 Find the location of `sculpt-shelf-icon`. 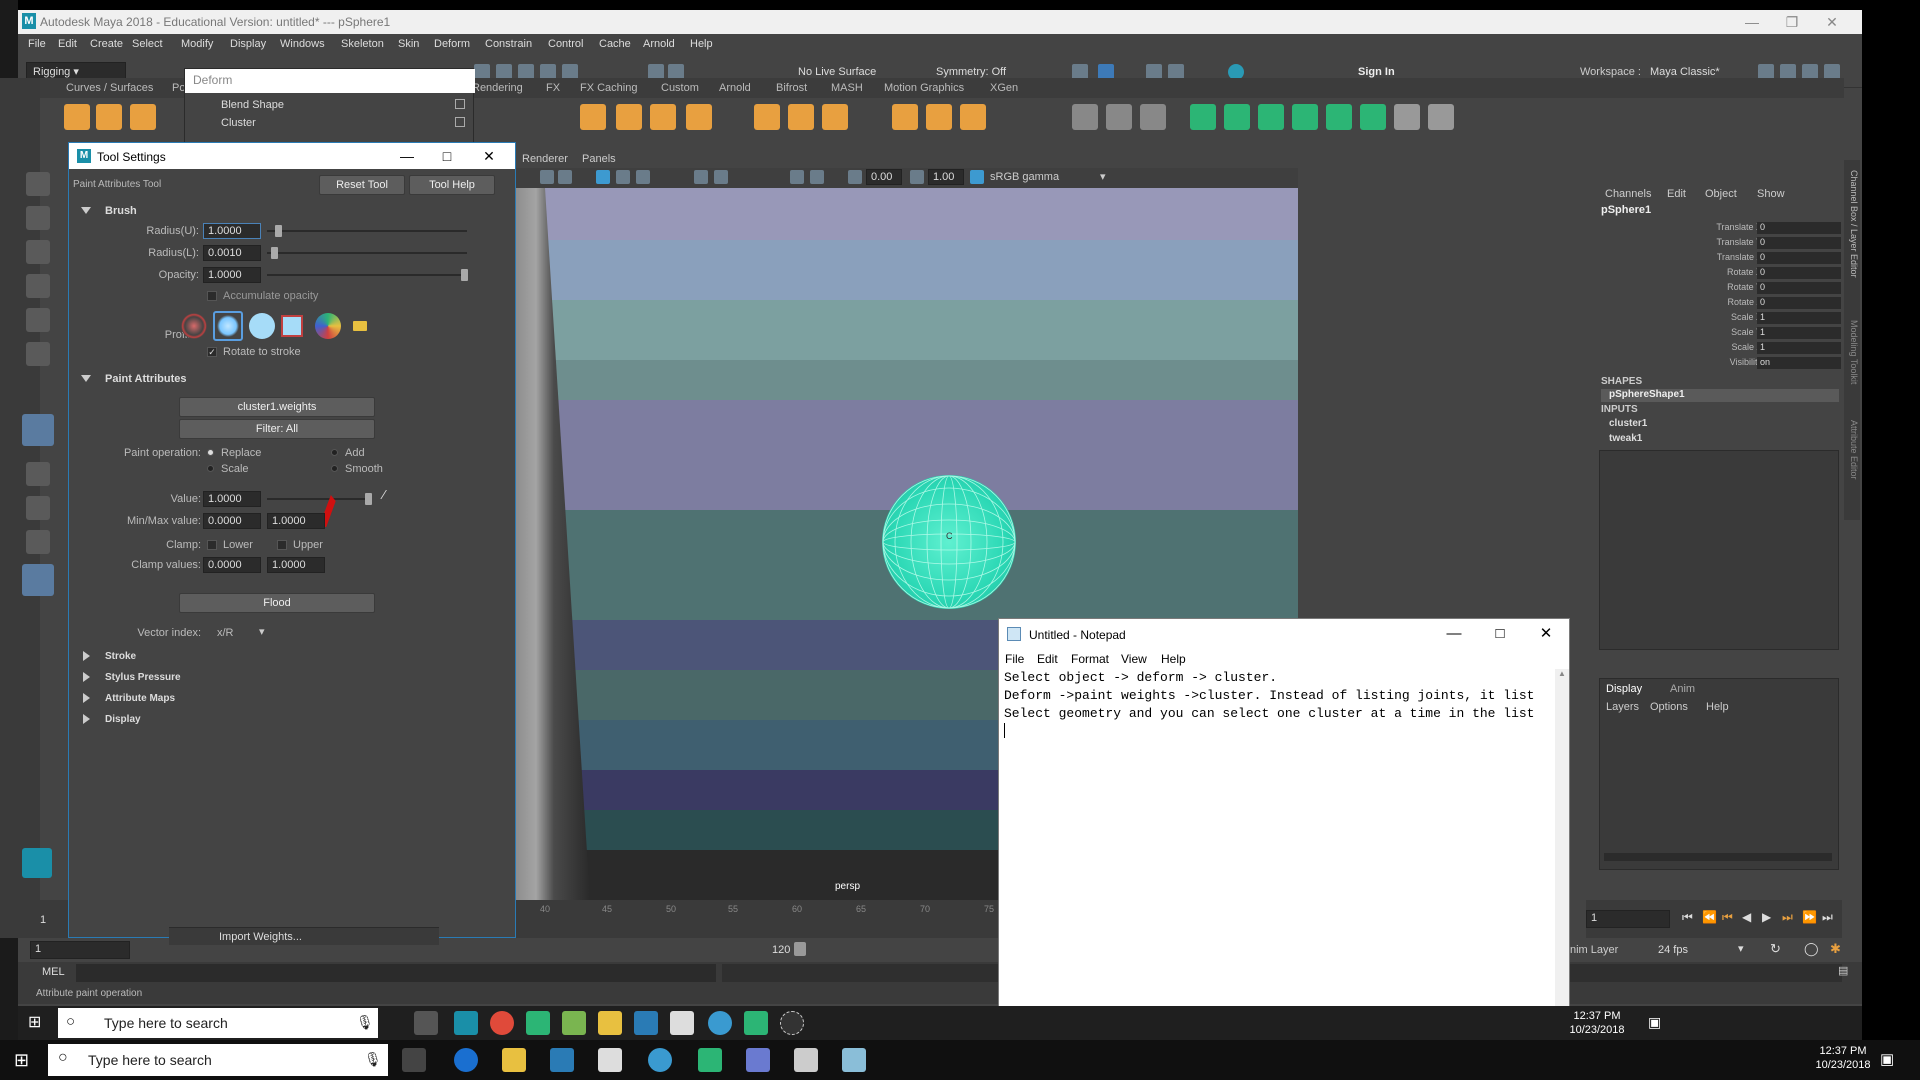

sculpt-shelf-icon is located at coordinates (1085, 117).